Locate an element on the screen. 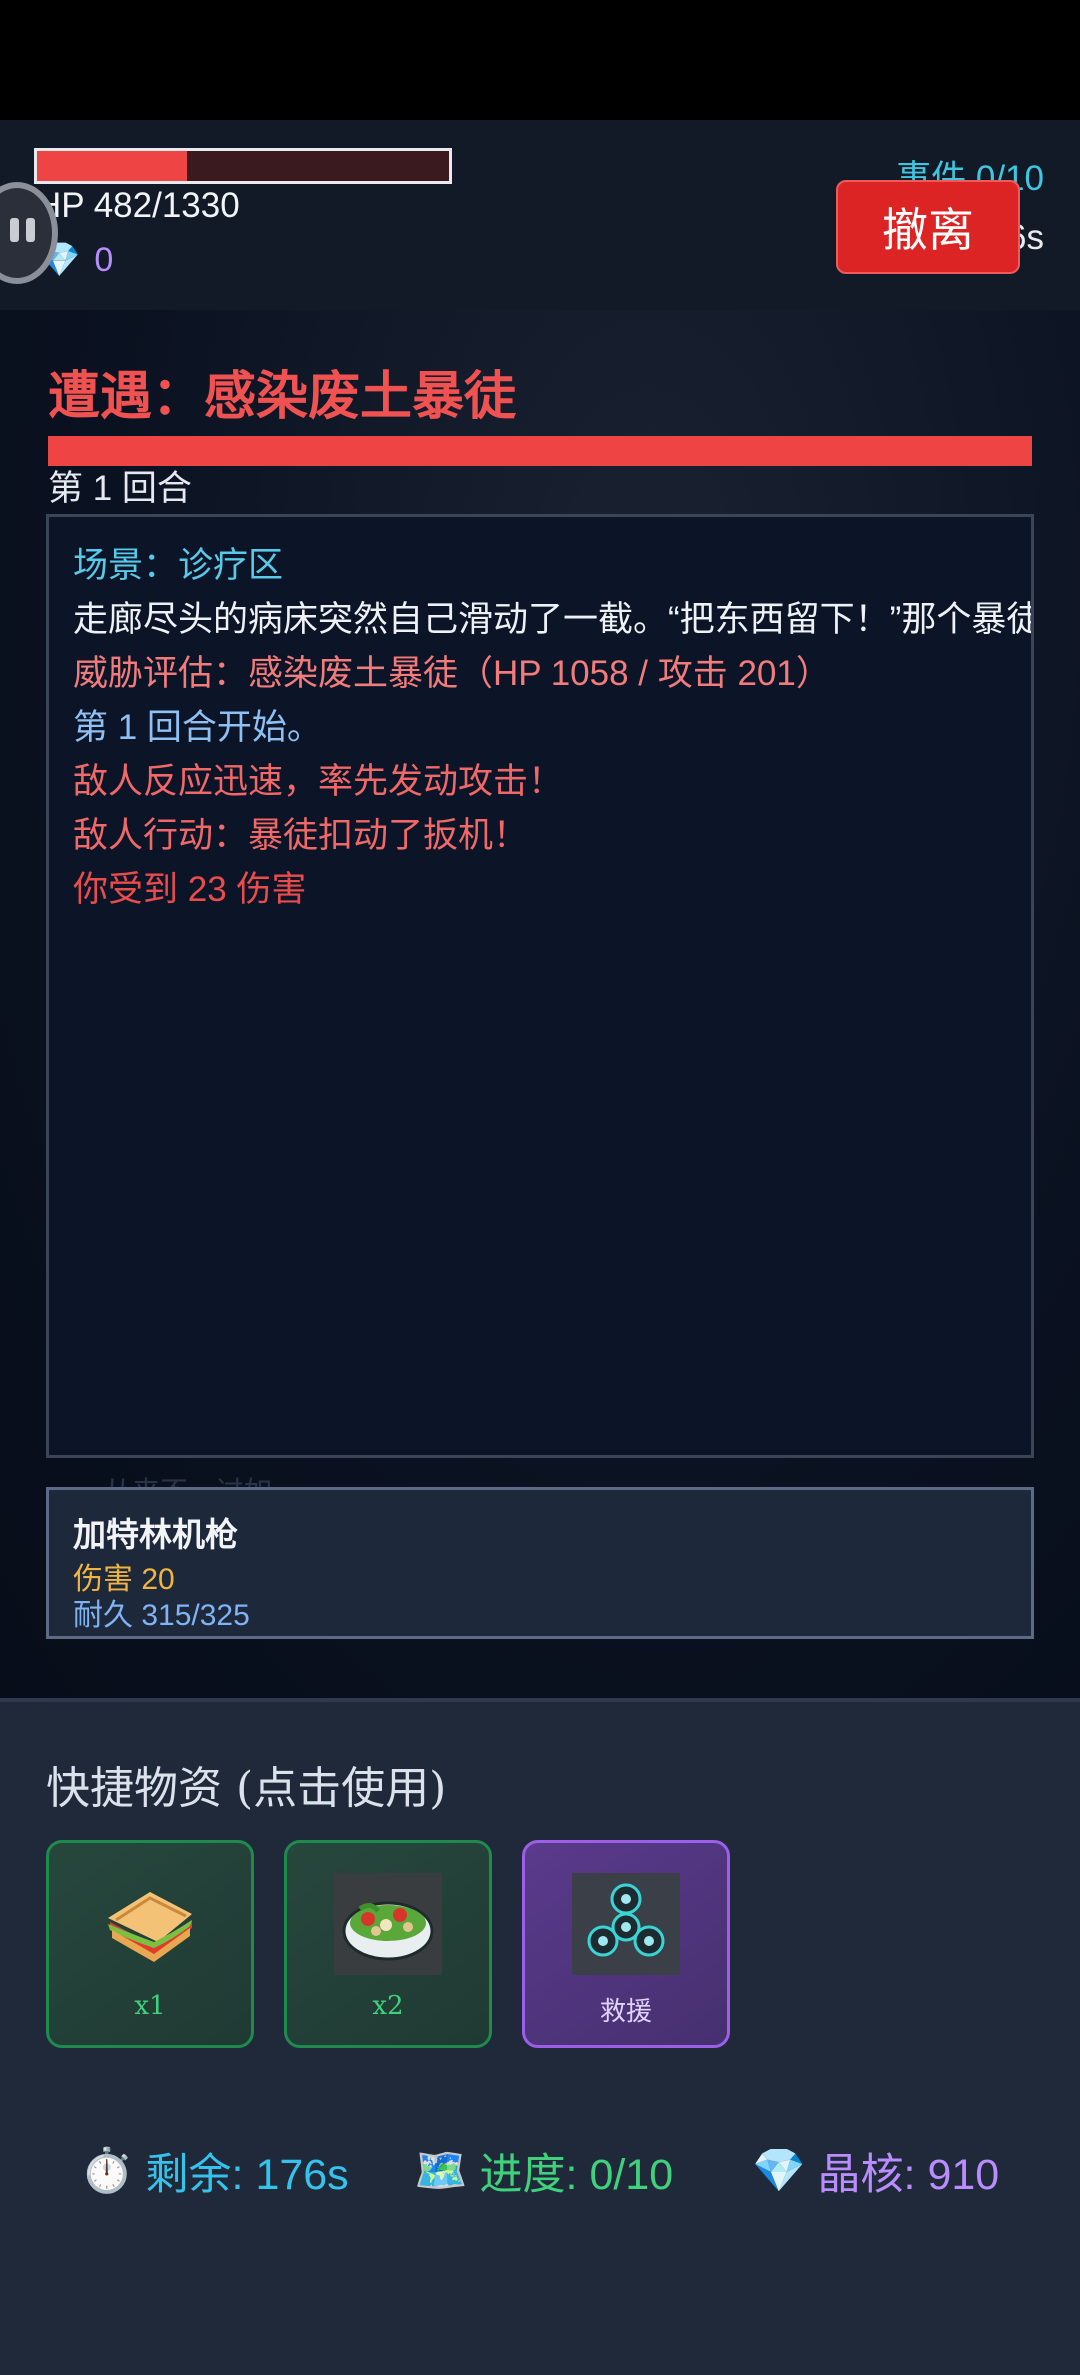 This screenshot has height=2375, width=1080. player-hp-fill is located at coordinates (112, 166).